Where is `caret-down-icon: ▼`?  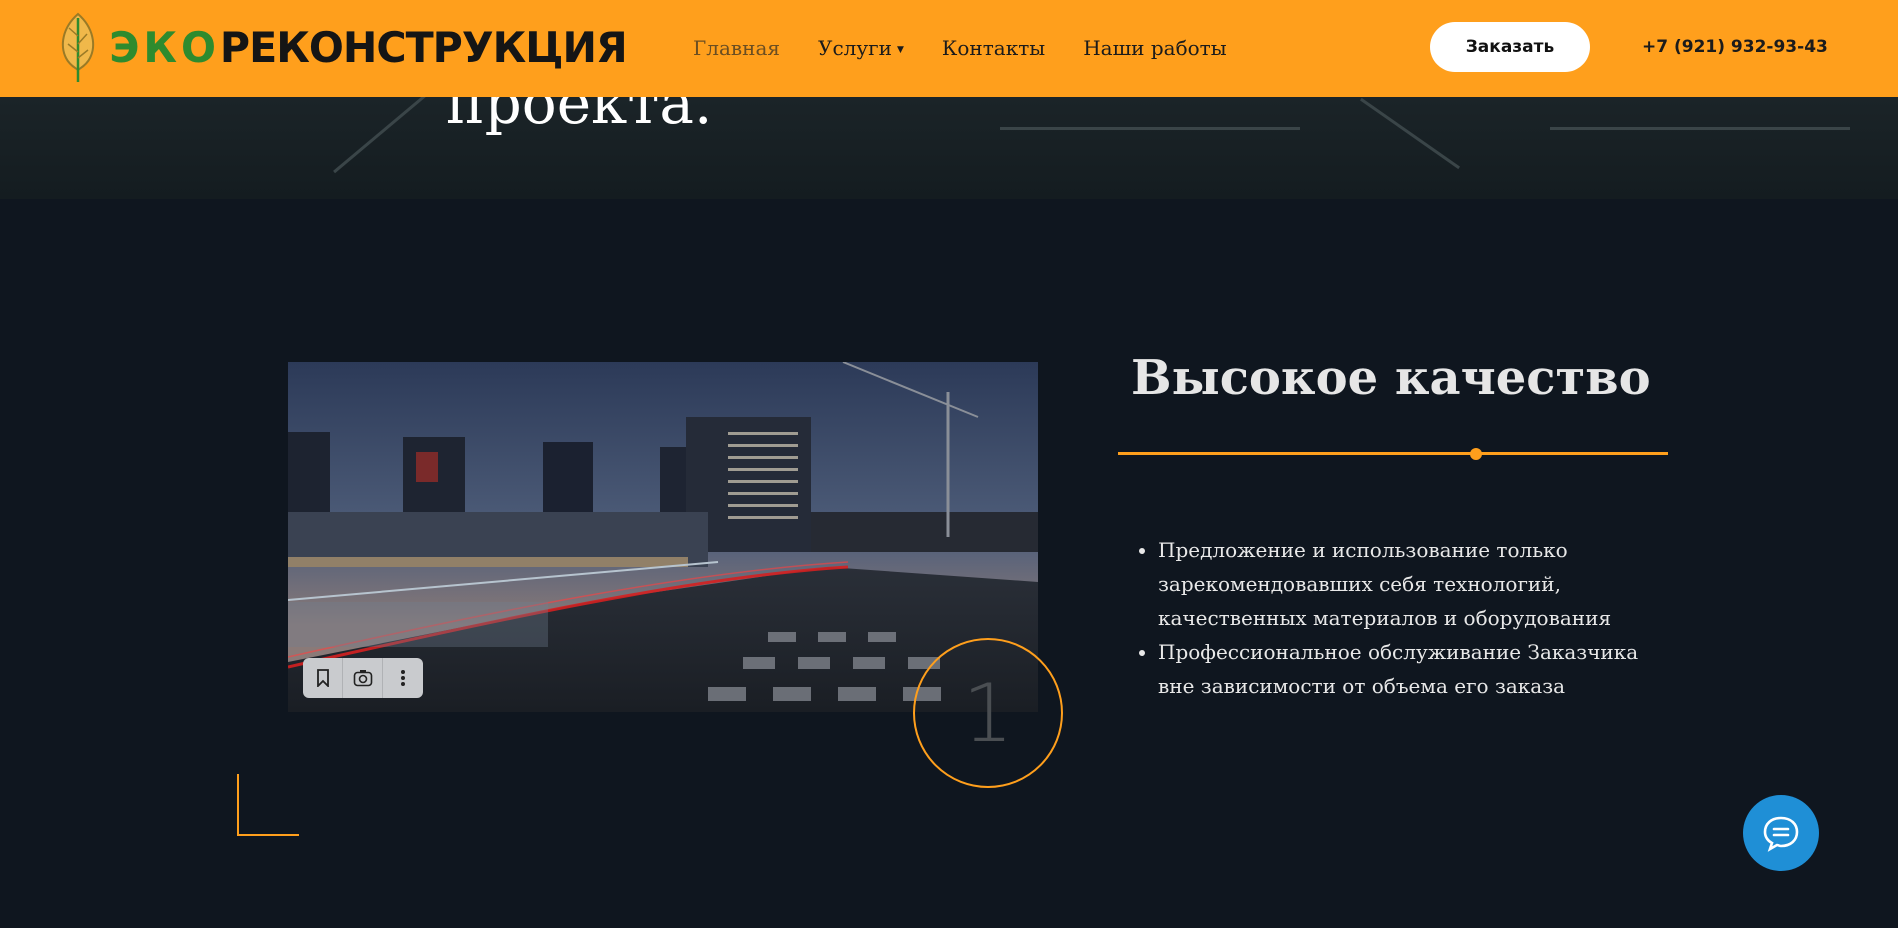
caret-down-icon: ▼ is located at coordinates (900, 49).